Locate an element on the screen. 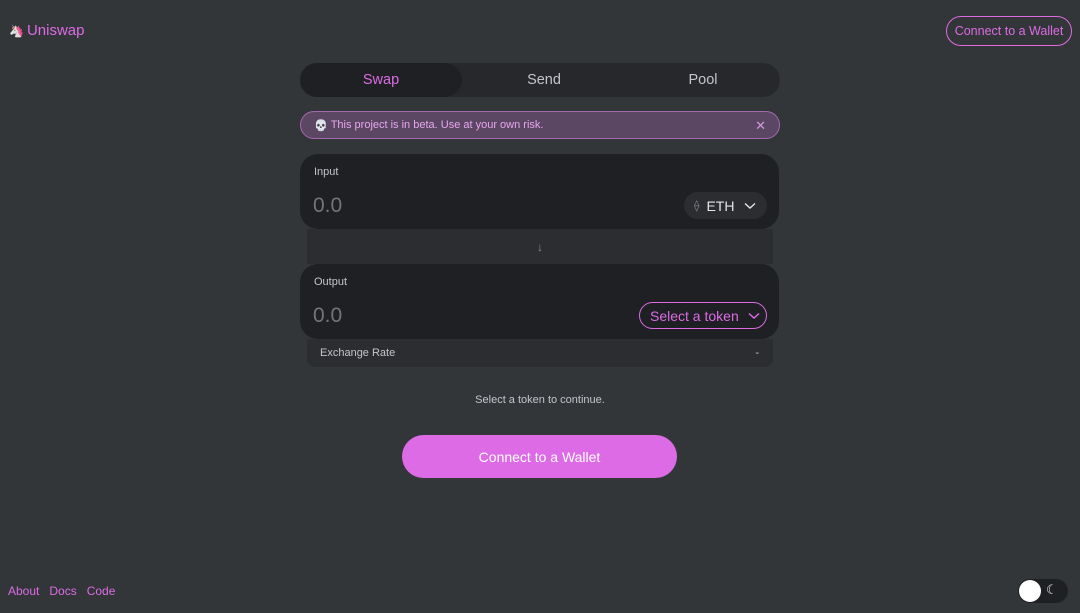 Image resolution: width=1080 pixels, height=613 pixels. theme-toggle: ☾ is located at coordinates (1043, 591).